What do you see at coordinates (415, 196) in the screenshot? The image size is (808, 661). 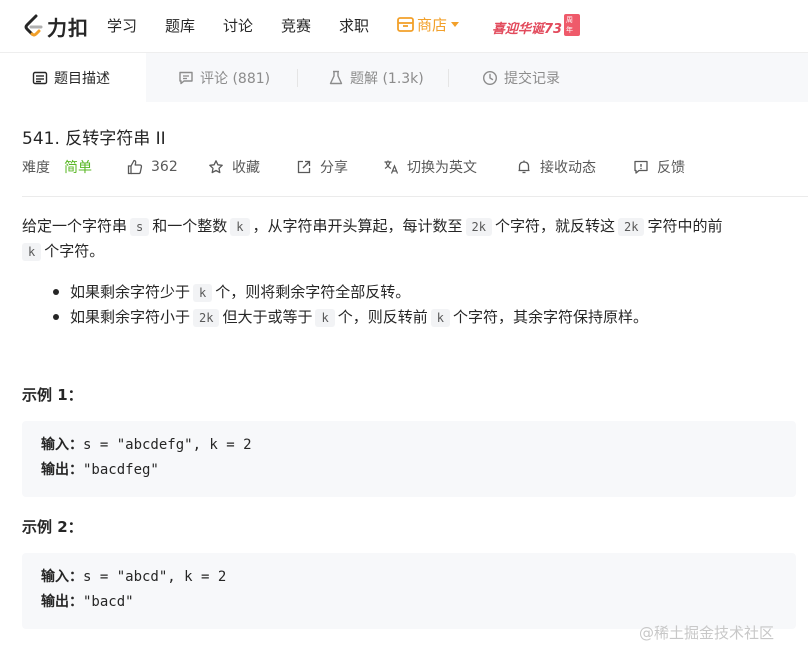 I see `header-divider` at bounding box center [415, 196].